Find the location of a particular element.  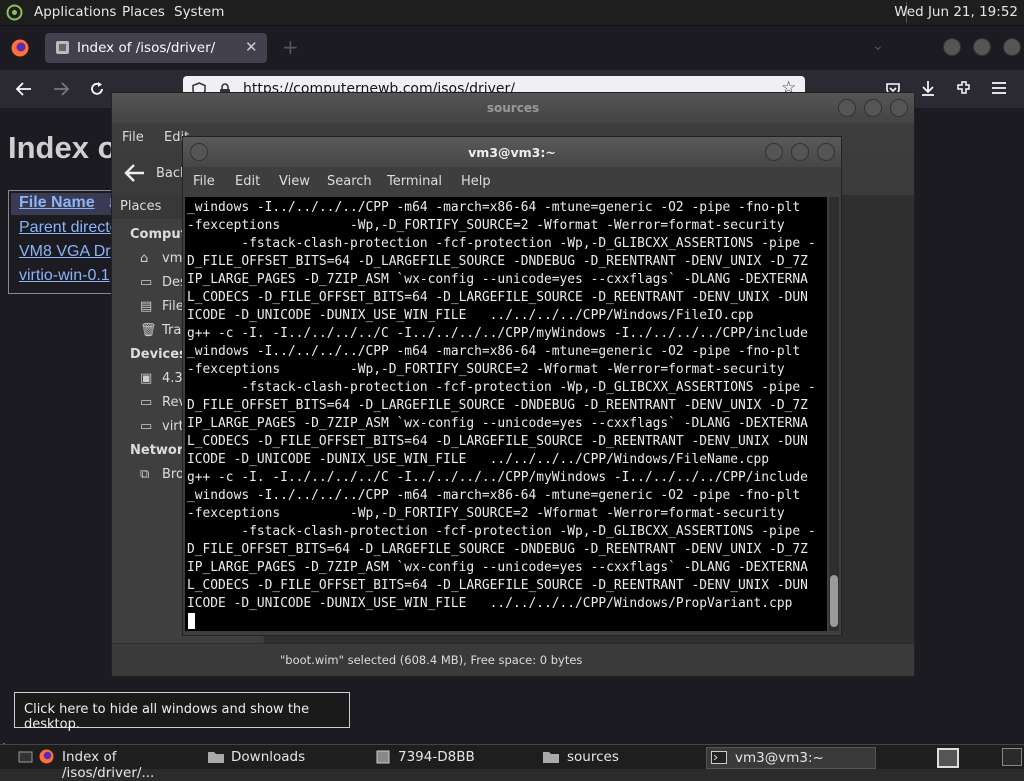

taskbar-firefox-icon is located at coordinates (46, 756).